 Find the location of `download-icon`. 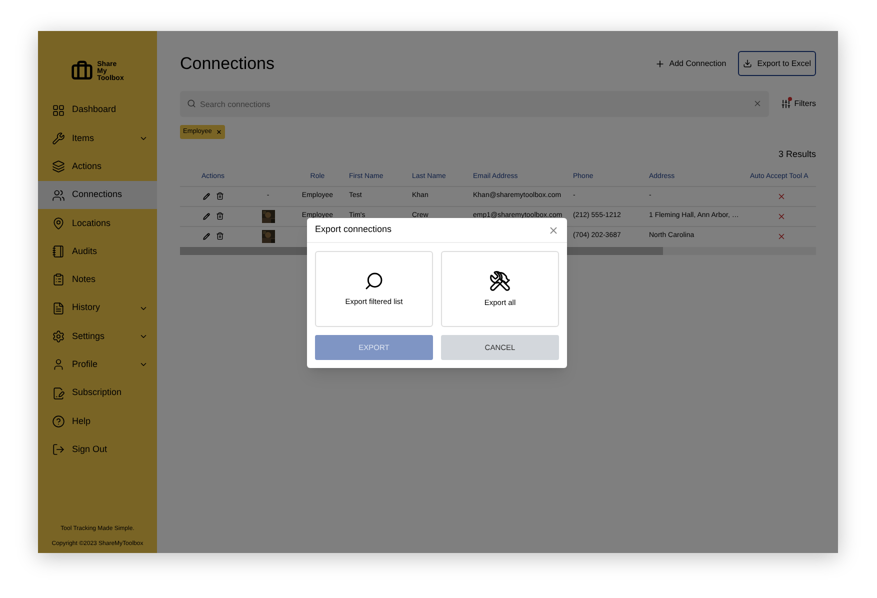

download-icon is located at coordinates (747, 63).